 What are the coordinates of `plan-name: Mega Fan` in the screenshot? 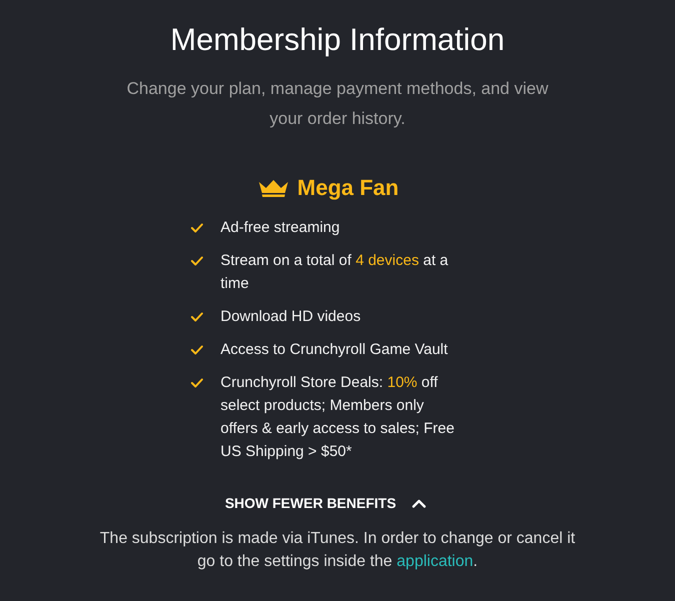 It's located at (348, 188).